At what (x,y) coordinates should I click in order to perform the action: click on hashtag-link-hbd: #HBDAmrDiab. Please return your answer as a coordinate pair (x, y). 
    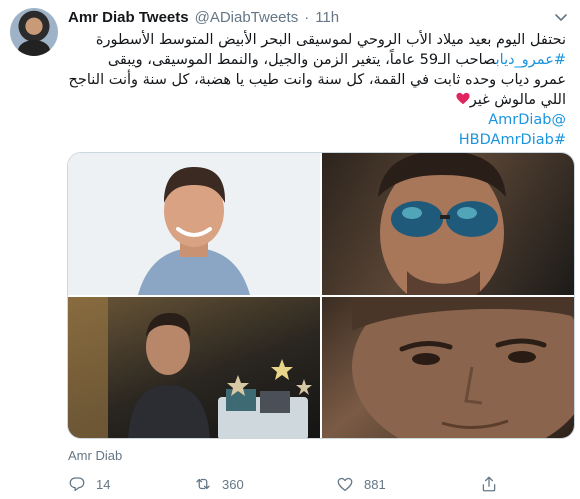
    Looking at the image, I should click on (317, 140).